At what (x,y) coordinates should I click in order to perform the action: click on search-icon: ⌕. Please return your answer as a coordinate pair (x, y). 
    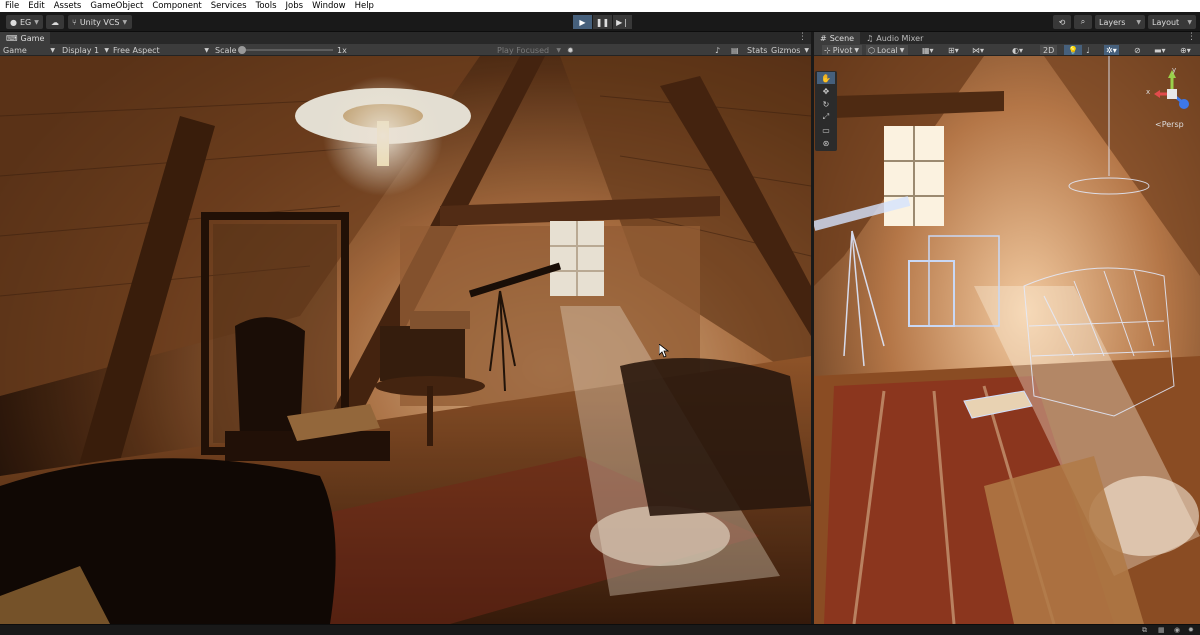
    Looking at the image, I should click on (1083, 21).